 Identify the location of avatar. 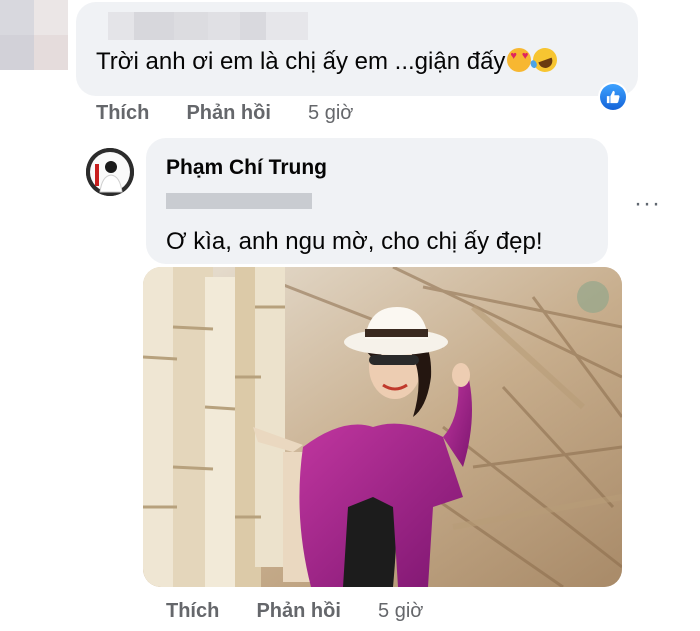
(110, 172).